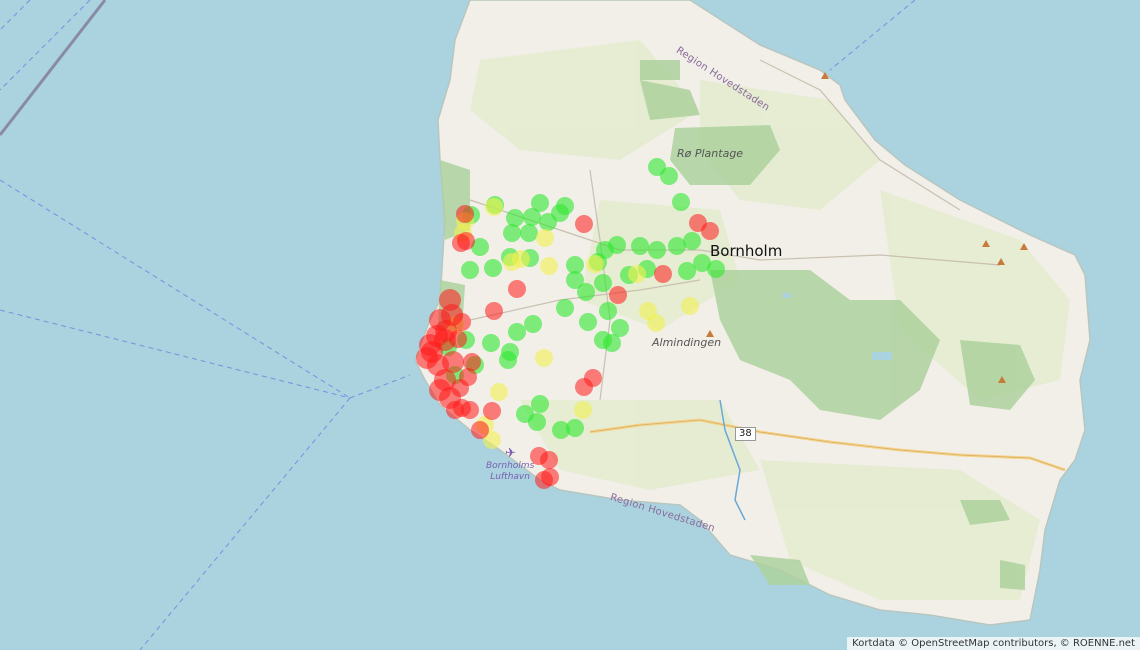 The image size is (1140, 650). What do you see at coordinates (745, 434) in the screenshot?
I see `road-number-shield: 38` at bounding box center [745, 434].